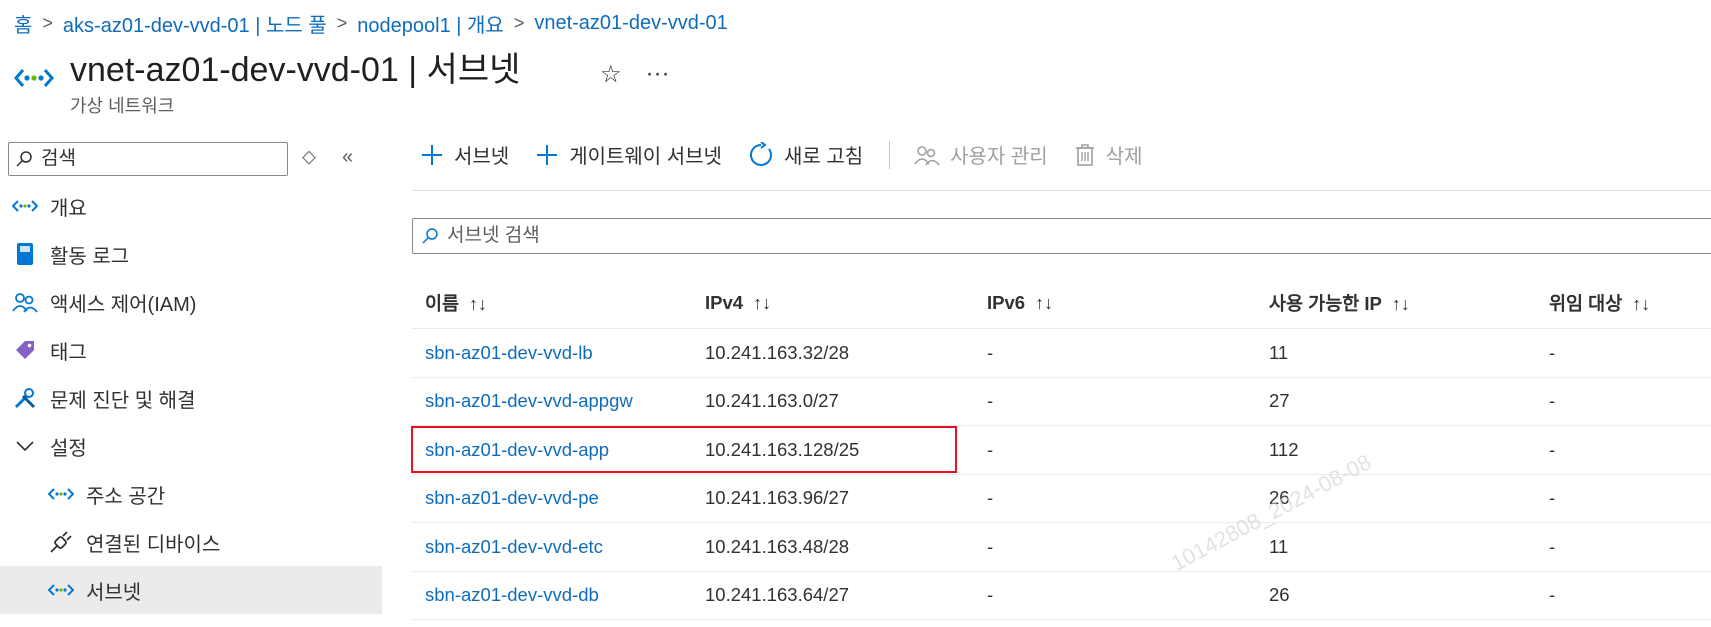 Image resolution: width=1711 pixels, height=627 pixels. What do you see at coordinates (529, 400) in the screenshot?
I see `subnet-name-link: sbn-az01-dev-vvd-appgw` at bounding box center [529, 400].